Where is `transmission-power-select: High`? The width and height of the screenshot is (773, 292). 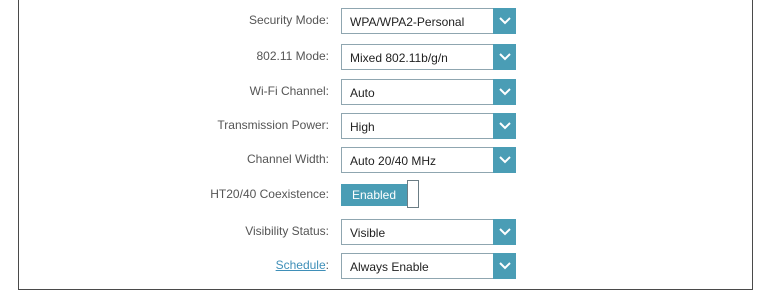 transmission-power-select: High is located at coordinates (428, 126).